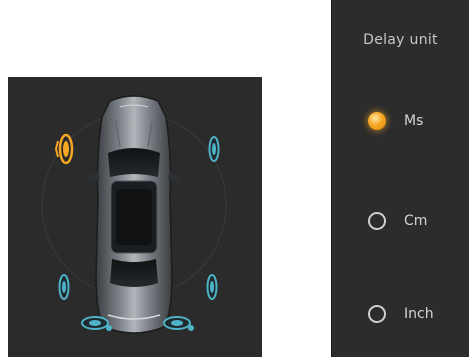  What do you see at coordinates (395, 121) in the screenshot?
I see `delay-unit-option-ms: Ms` at bounding box center [395, 121].